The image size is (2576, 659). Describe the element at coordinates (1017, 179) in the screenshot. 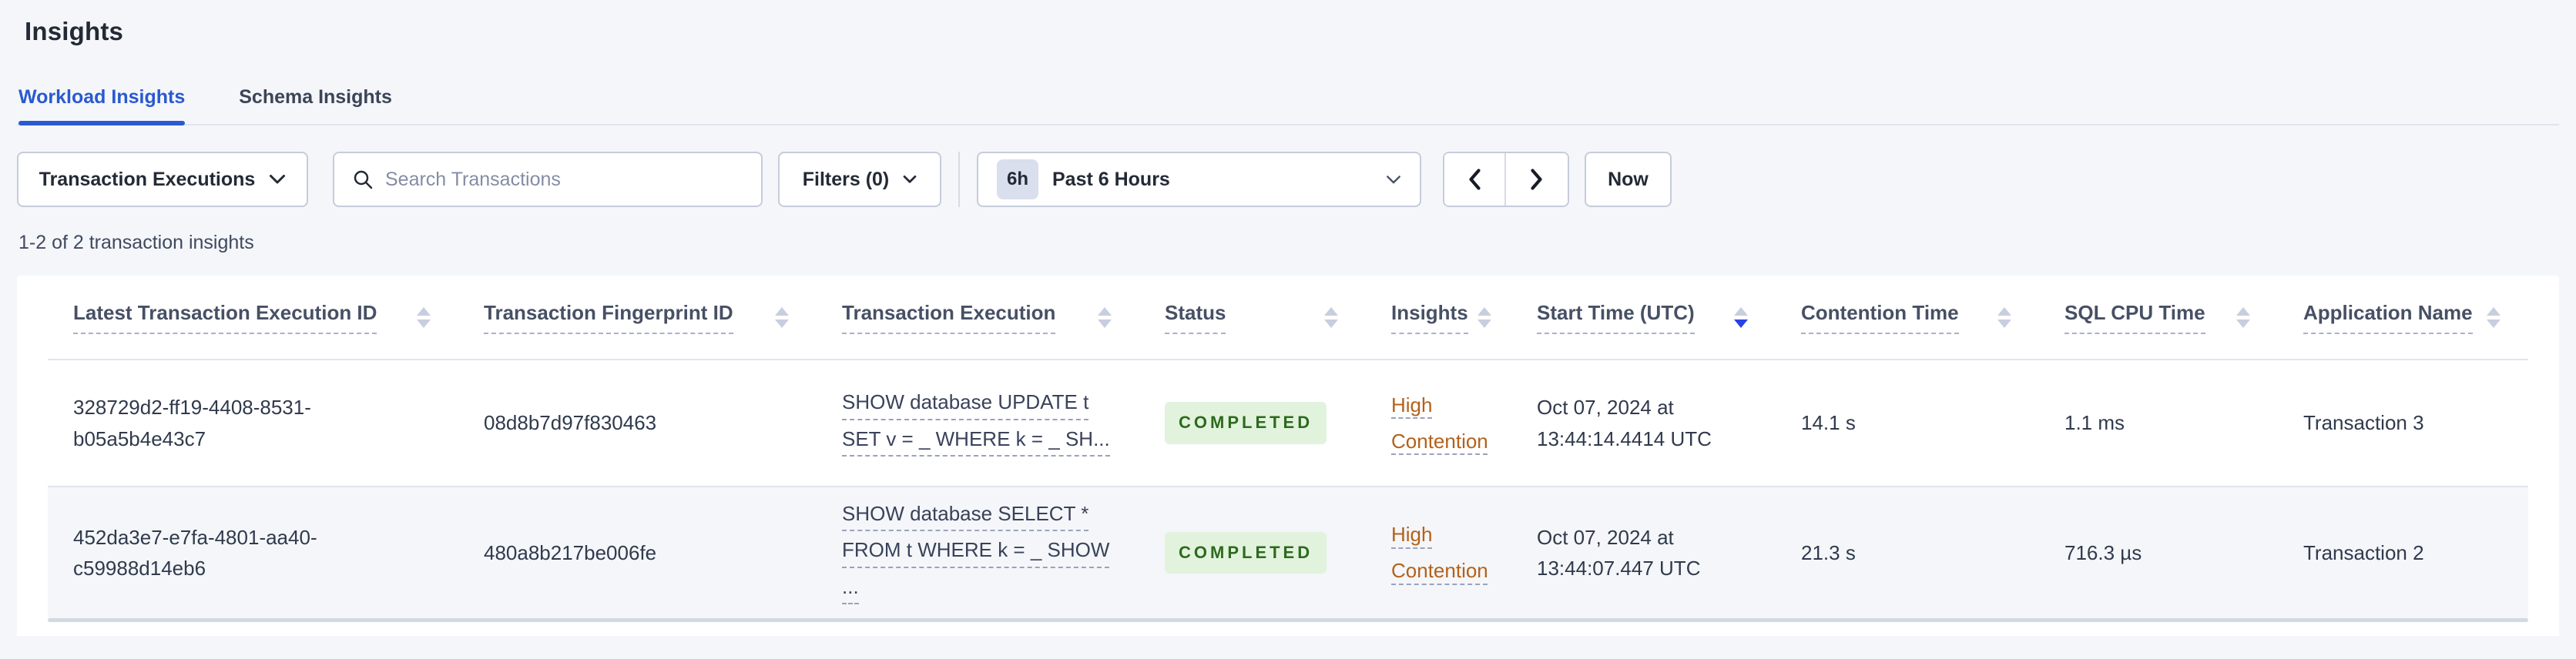

I see `time-range-badge: 6h` at that location.